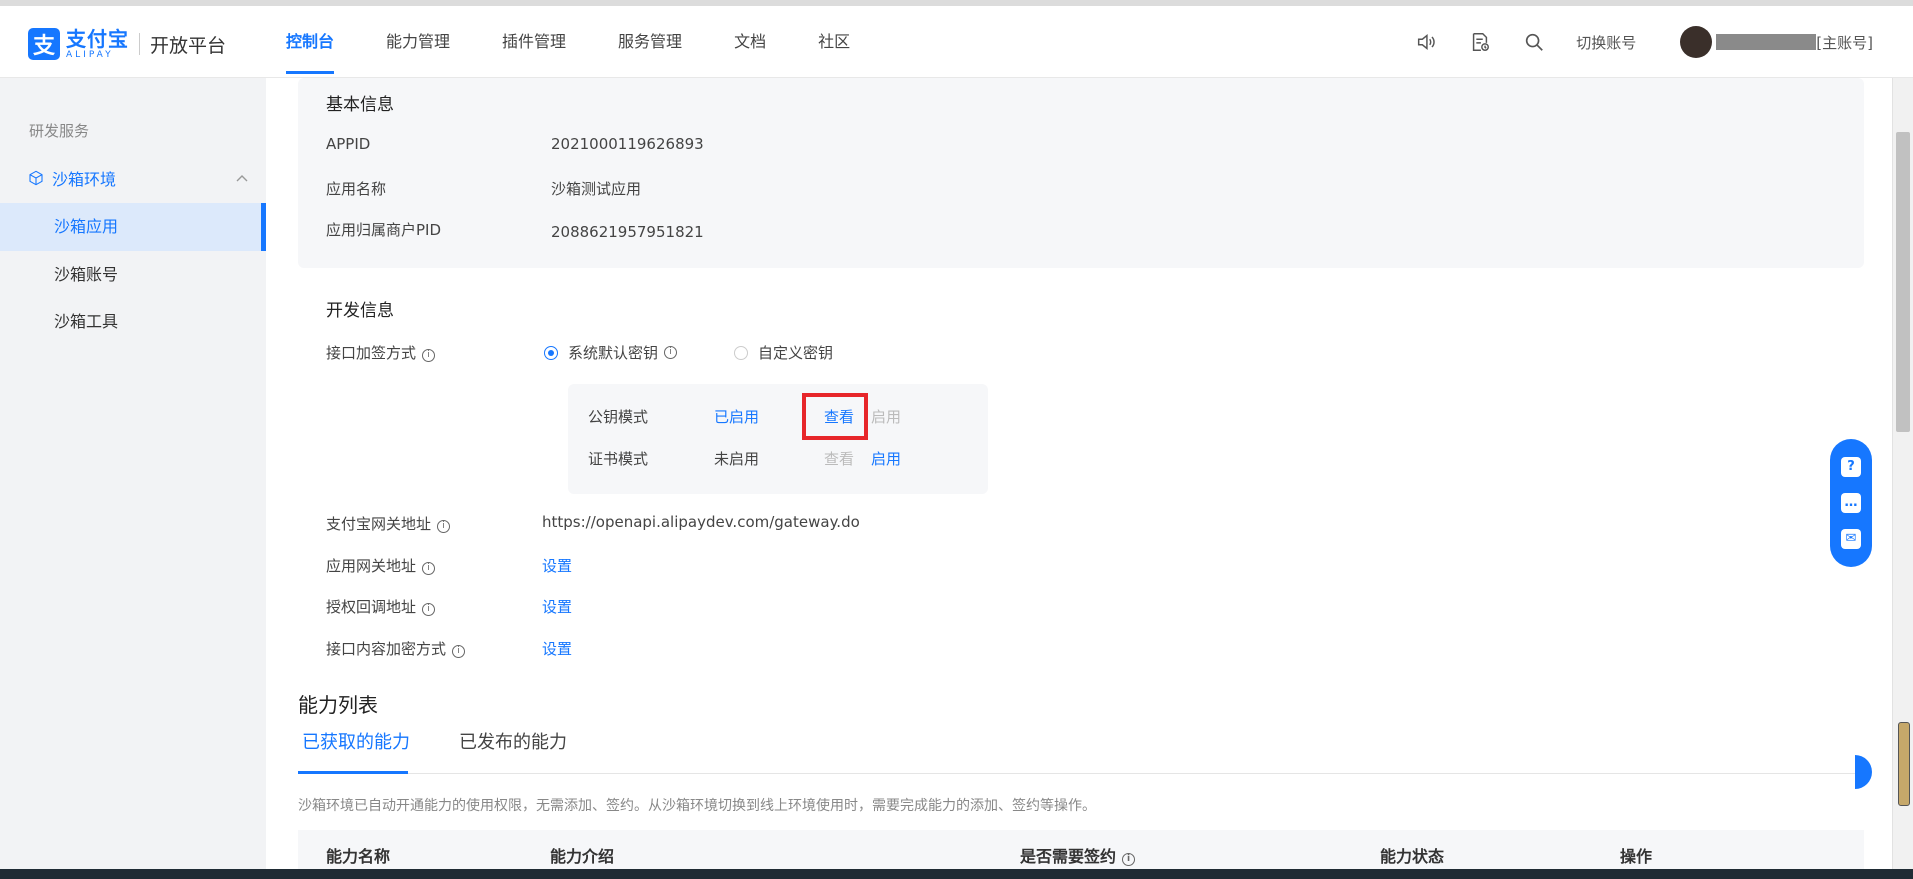  I want to click on col-actions: 操作, so click(1636, 856).